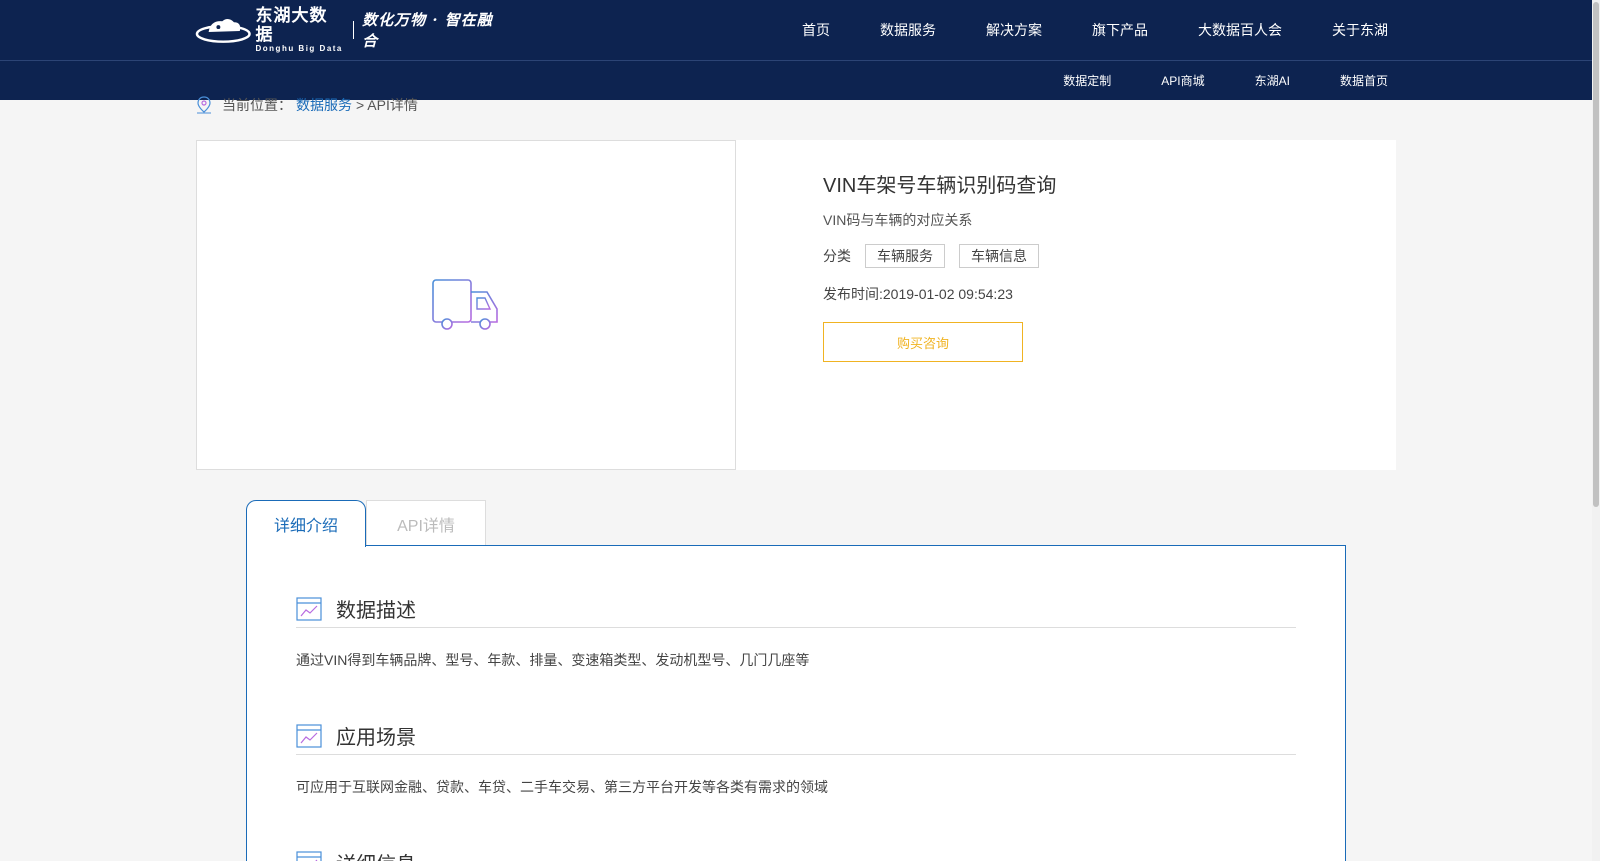  What do you see at coordinates (1120, 30) in the screenshot?
I see `nav-products: 旗下产品` at bounding box center [1120, 30].